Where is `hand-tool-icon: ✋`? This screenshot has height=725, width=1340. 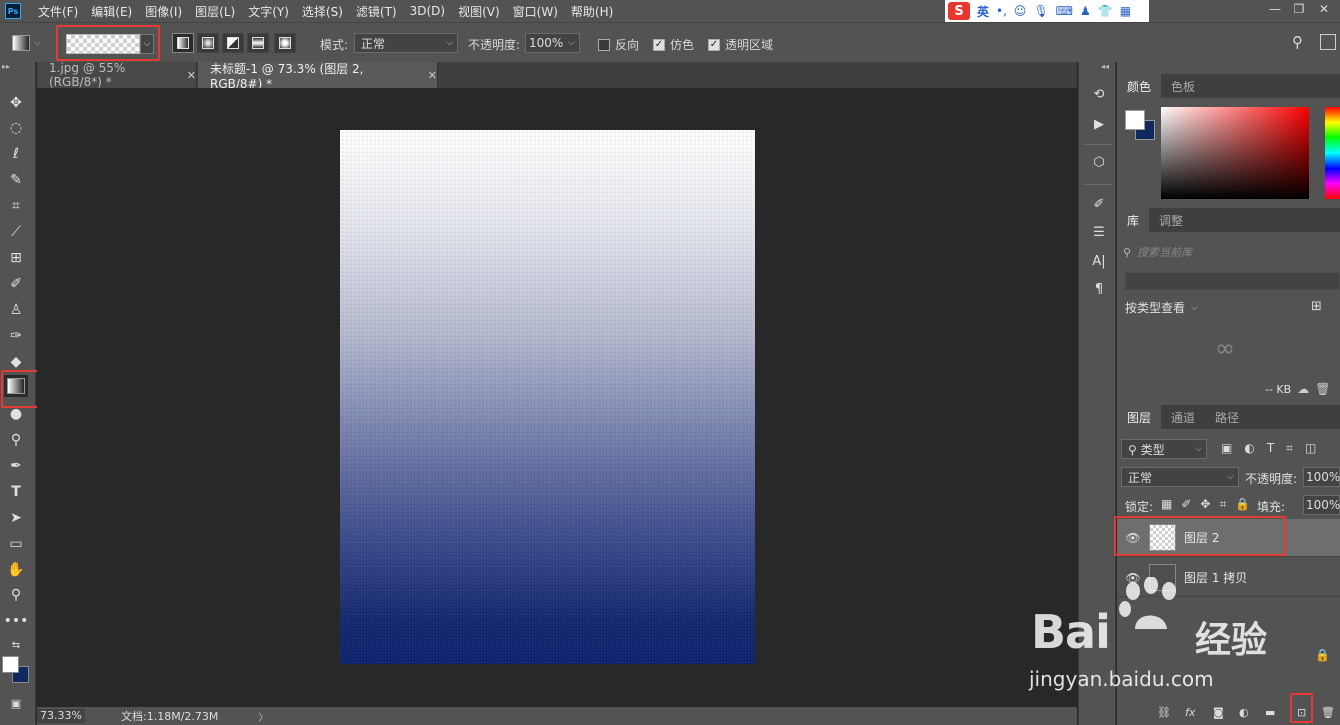
hand-tool-icon: ✋ is located at coordinates (16, 570).